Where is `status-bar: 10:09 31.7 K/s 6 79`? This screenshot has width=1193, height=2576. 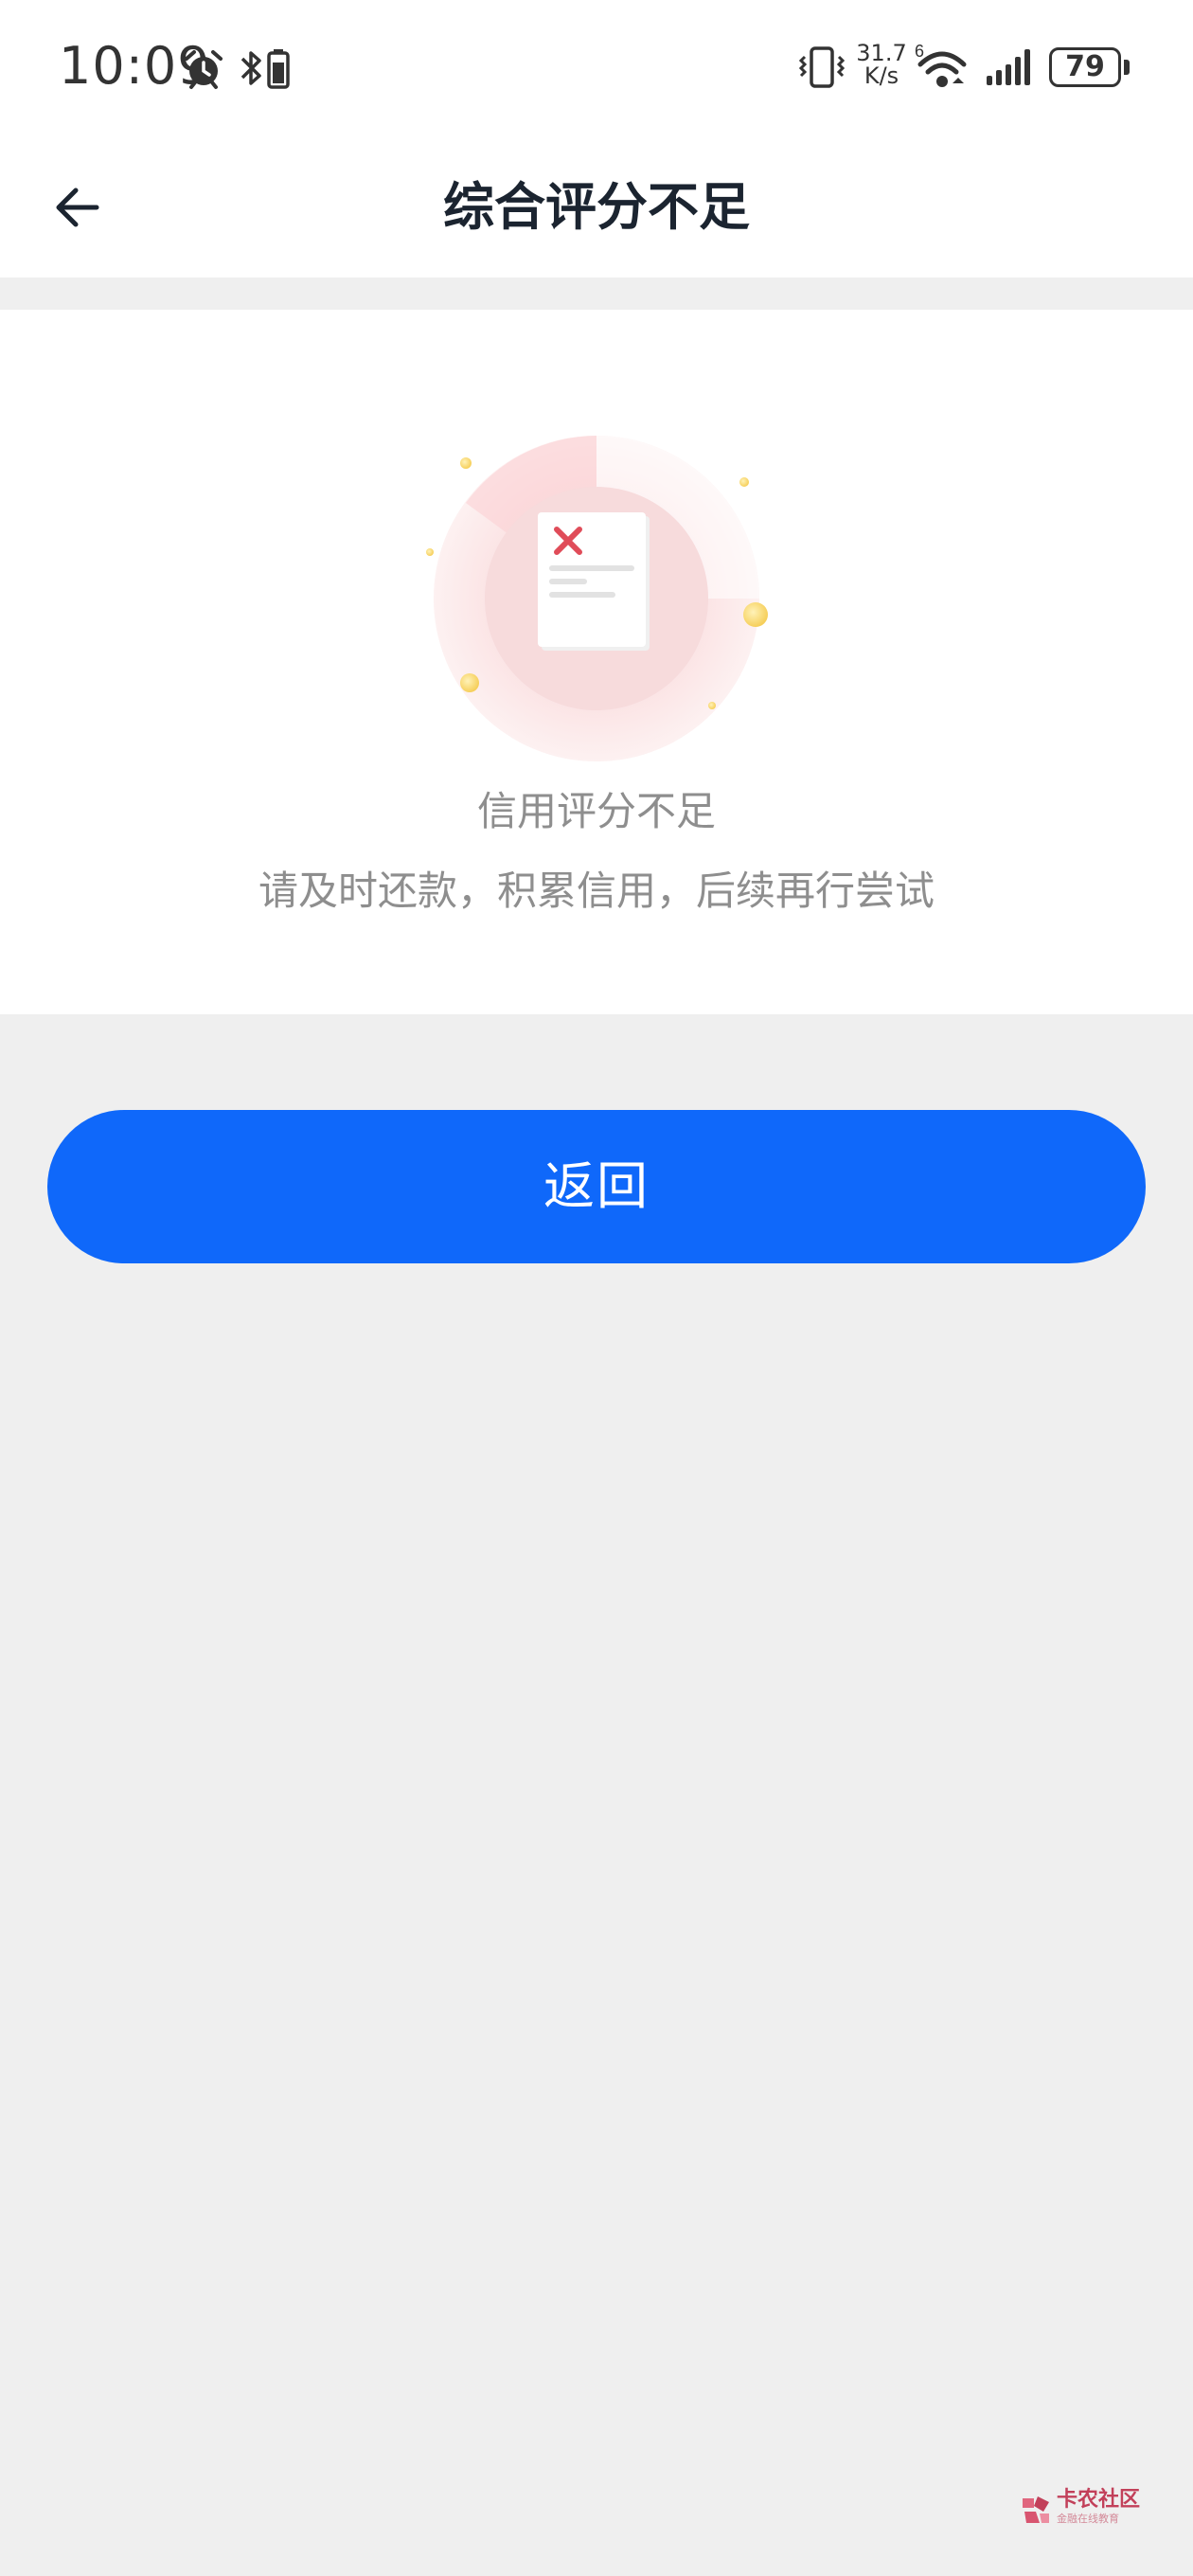
status-bar: 10:09 31.7 K/s 6 79 is located at coordinates (596, 68).